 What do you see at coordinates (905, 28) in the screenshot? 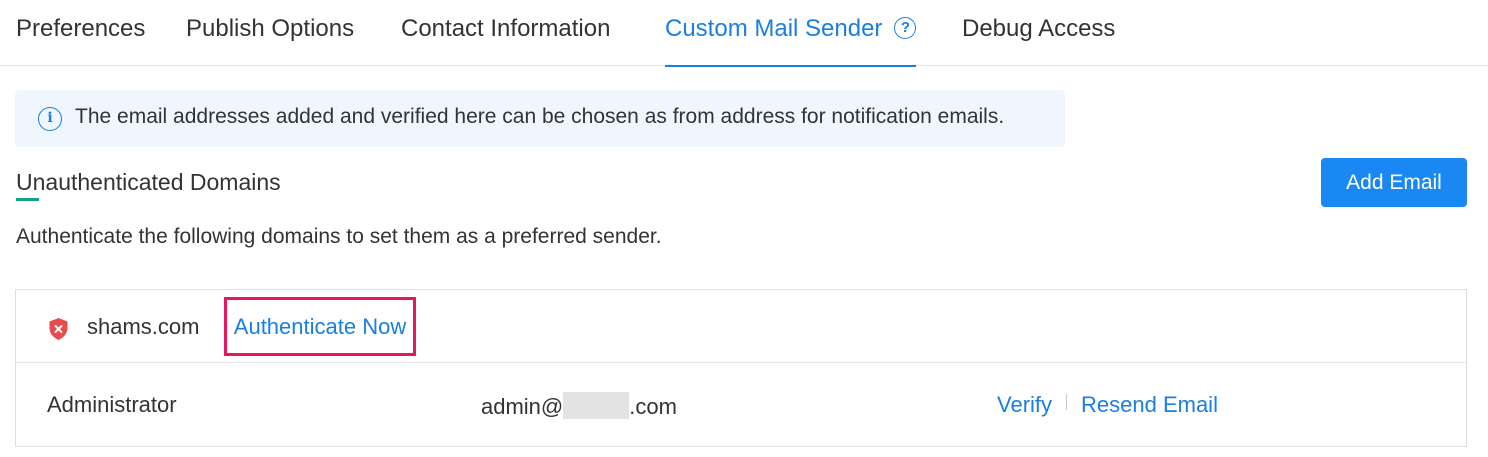
I see `help-icon: ?` at bounding box center [905, 28].